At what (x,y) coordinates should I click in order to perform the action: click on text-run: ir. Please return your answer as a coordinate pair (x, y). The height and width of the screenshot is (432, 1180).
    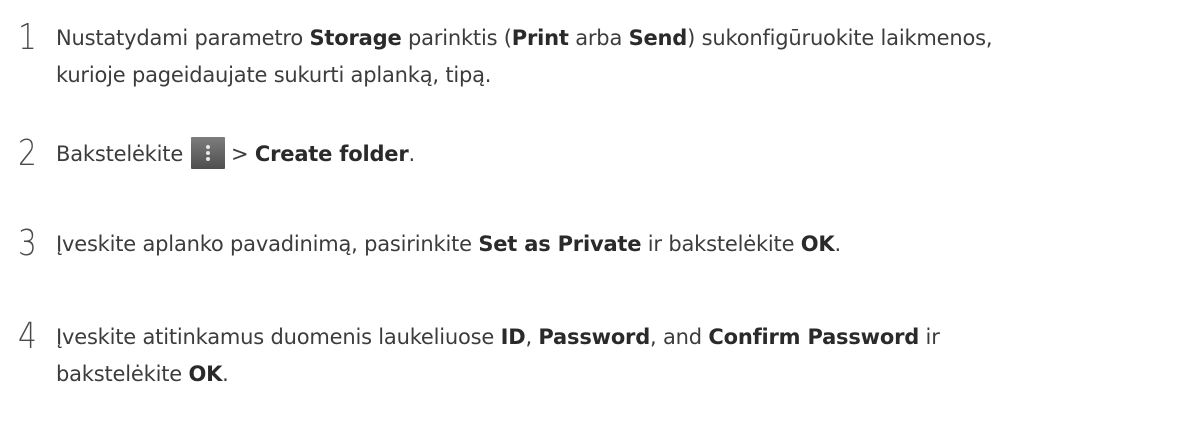
    Looking at the image, I should click on (929, 337).